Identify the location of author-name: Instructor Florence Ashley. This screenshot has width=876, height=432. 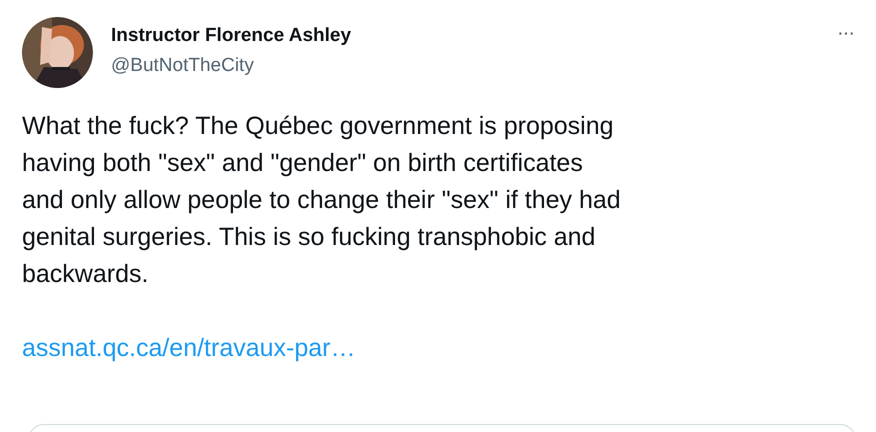
(231, 36).